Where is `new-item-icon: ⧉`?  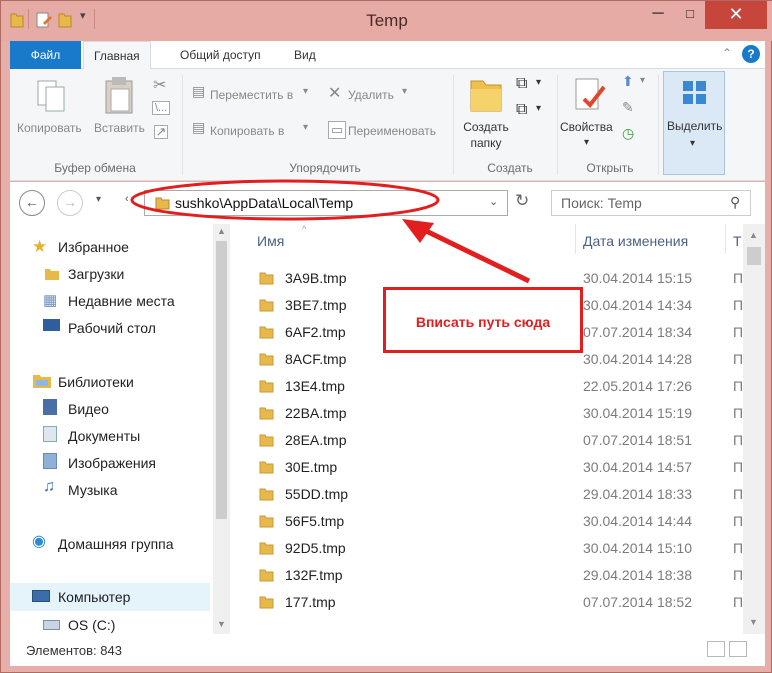 new-item-icon: ⧉ is located at coordinates (521, 84).